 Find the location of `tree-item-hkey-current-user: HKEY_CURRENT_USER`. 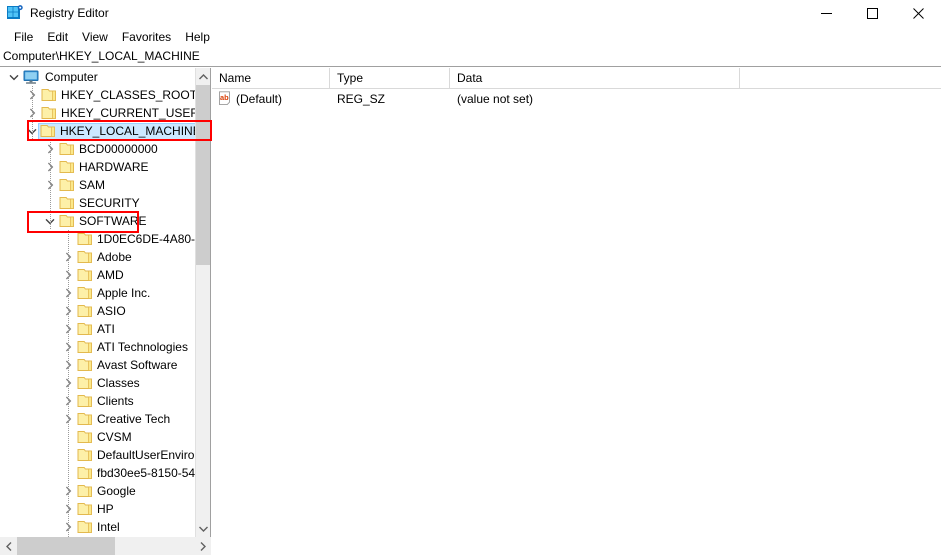

tree-item-hkey-current-user: HKEY_CURRENT_USER is located at coordinates (98, 113).